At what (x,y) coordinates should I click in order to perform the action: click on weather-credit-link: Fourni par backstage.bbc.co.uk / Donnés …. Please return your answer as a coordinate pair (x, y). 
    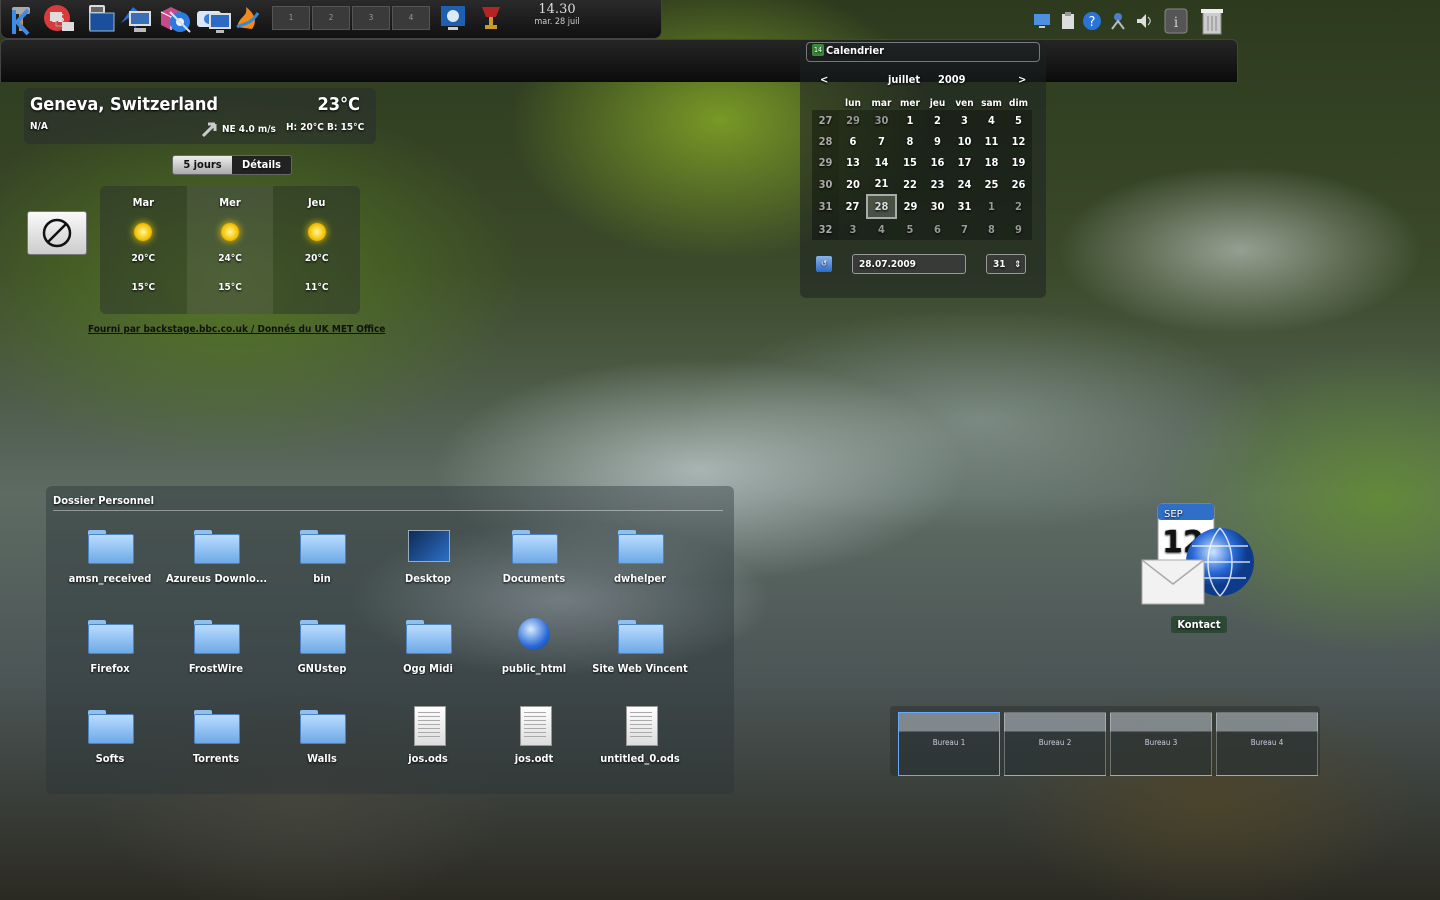
    Looking at the image, I should click on (236, 329).